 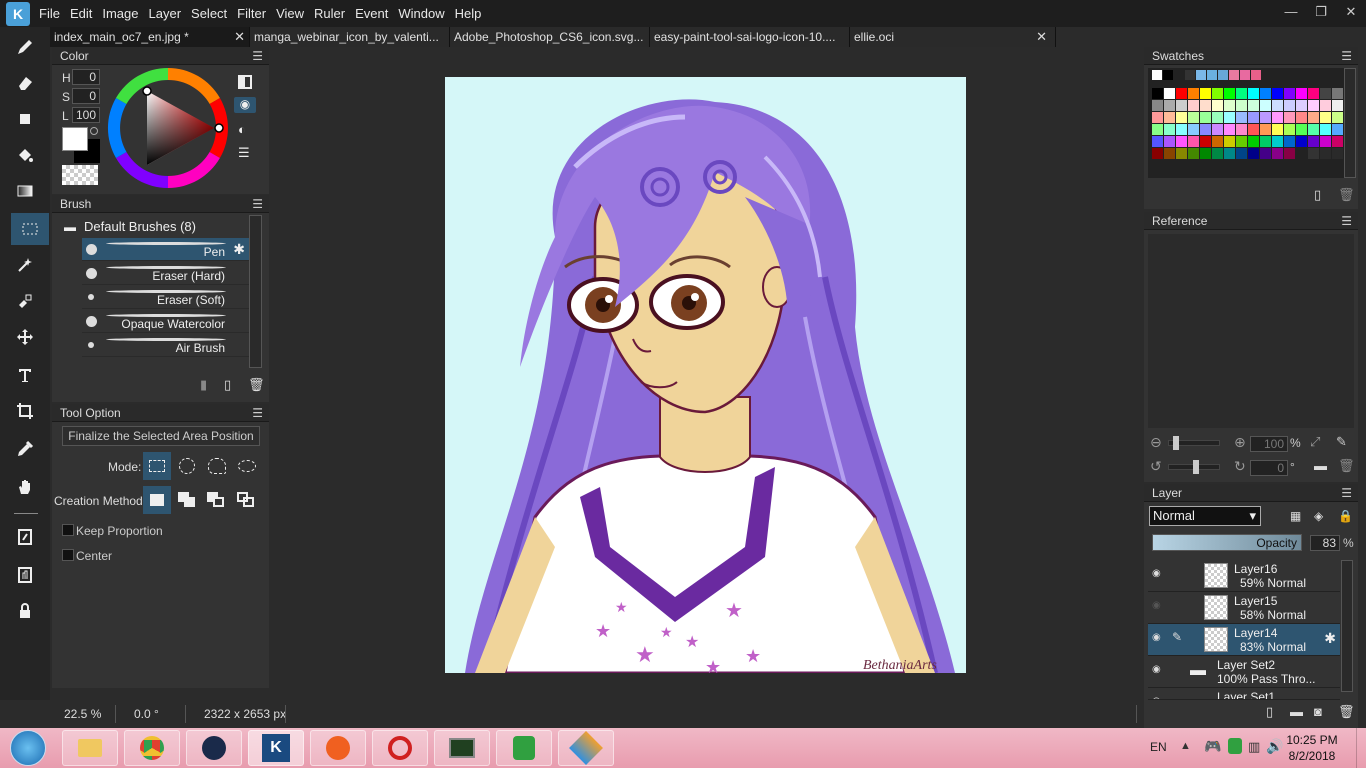 What do you see at coordinates (1240, 442) in the screenshot?
I see `zoom-in-icon: ⊕` at bounding box center [1240, 442].